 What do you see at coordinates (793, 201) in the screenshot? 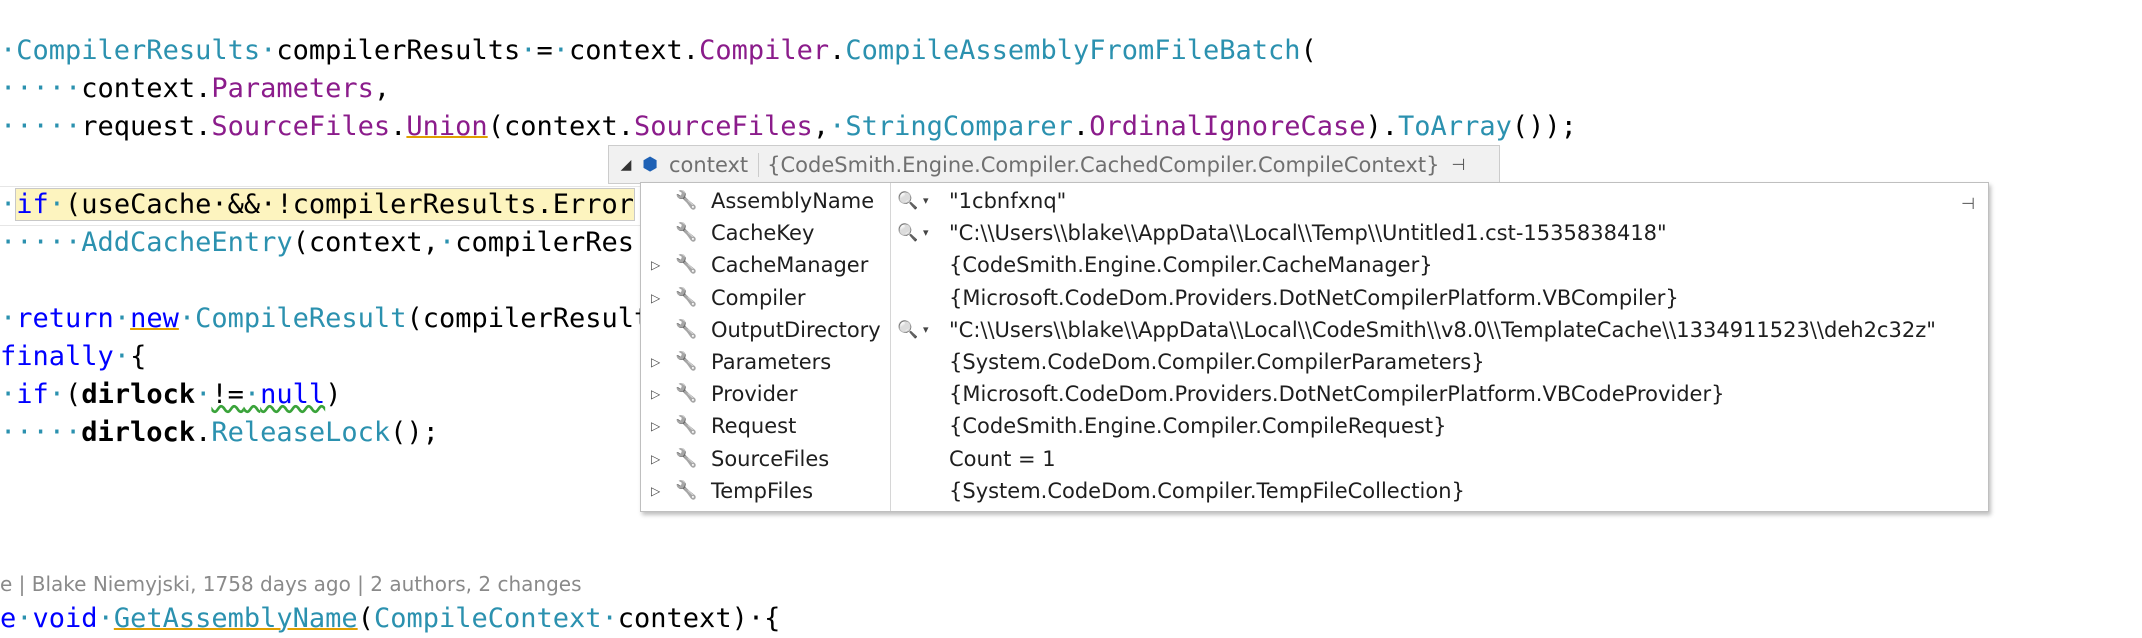
I see `property-name: AssemblyName` at bounding box center [793, 201].